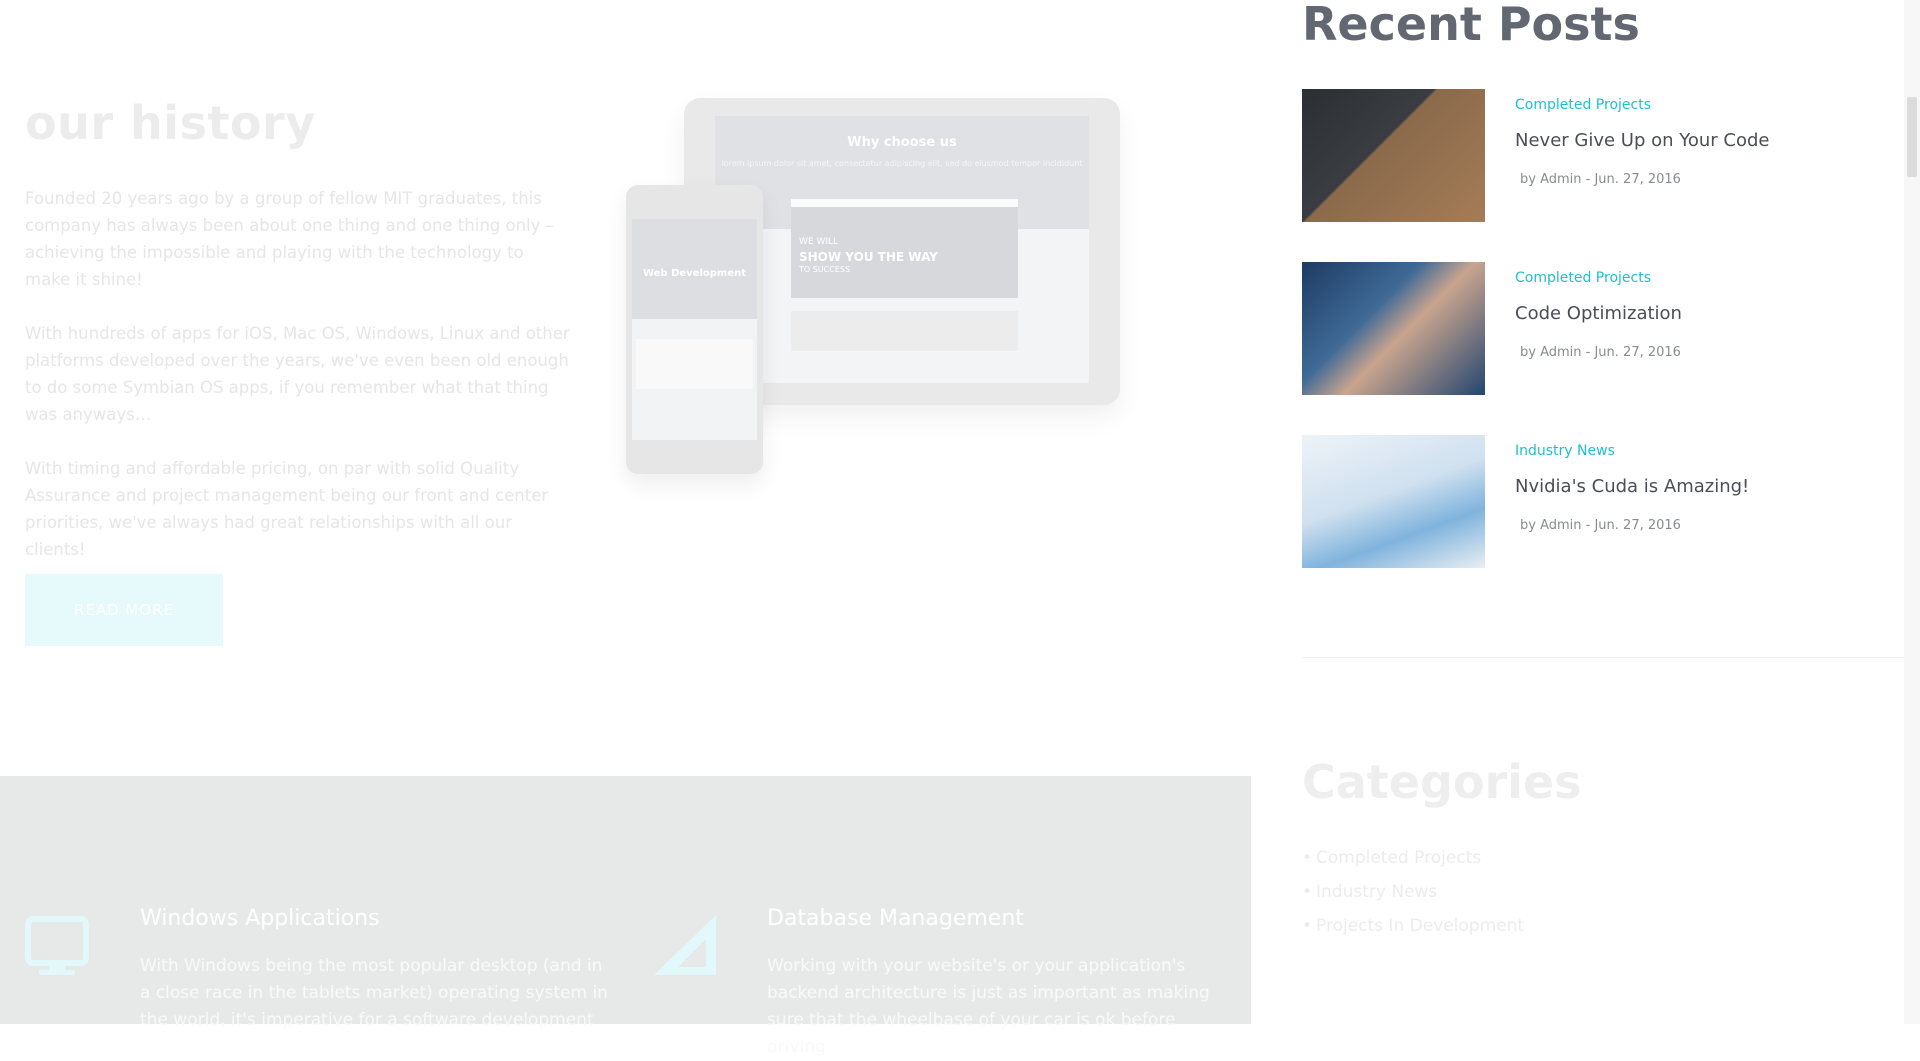 This screenshot has height=1061, width=1920. Describe the element at coordinates (57, 945) in the screenshot. I see `monitor-icon` at that location.